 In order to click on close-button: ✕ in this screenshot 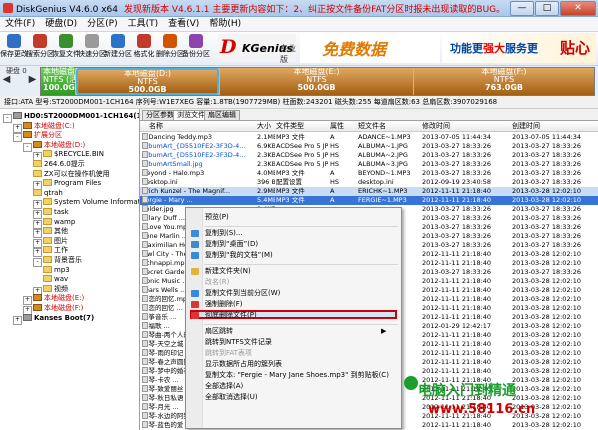, I will do `click(578, 8)`.